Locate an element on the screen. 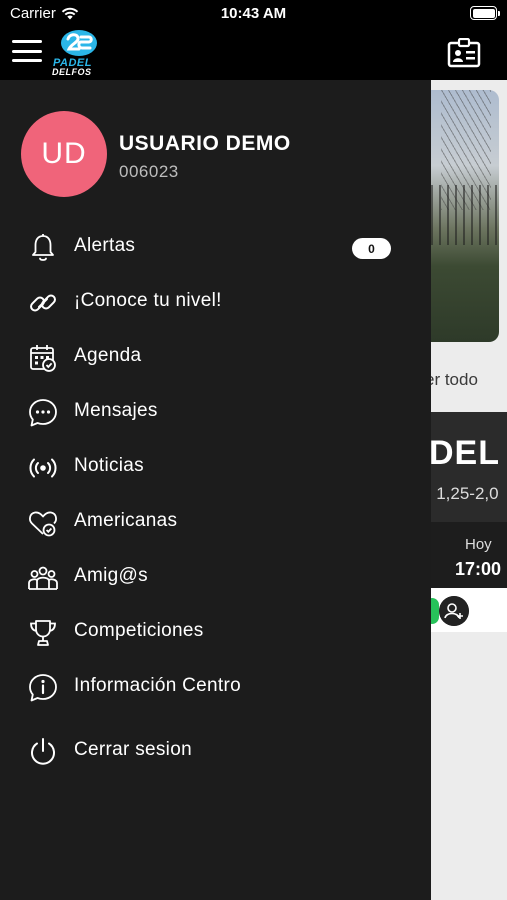 This screenshot has height=900, width=507. menu-item-alertas: Alertas 0 is located at coordinates (215, 247).